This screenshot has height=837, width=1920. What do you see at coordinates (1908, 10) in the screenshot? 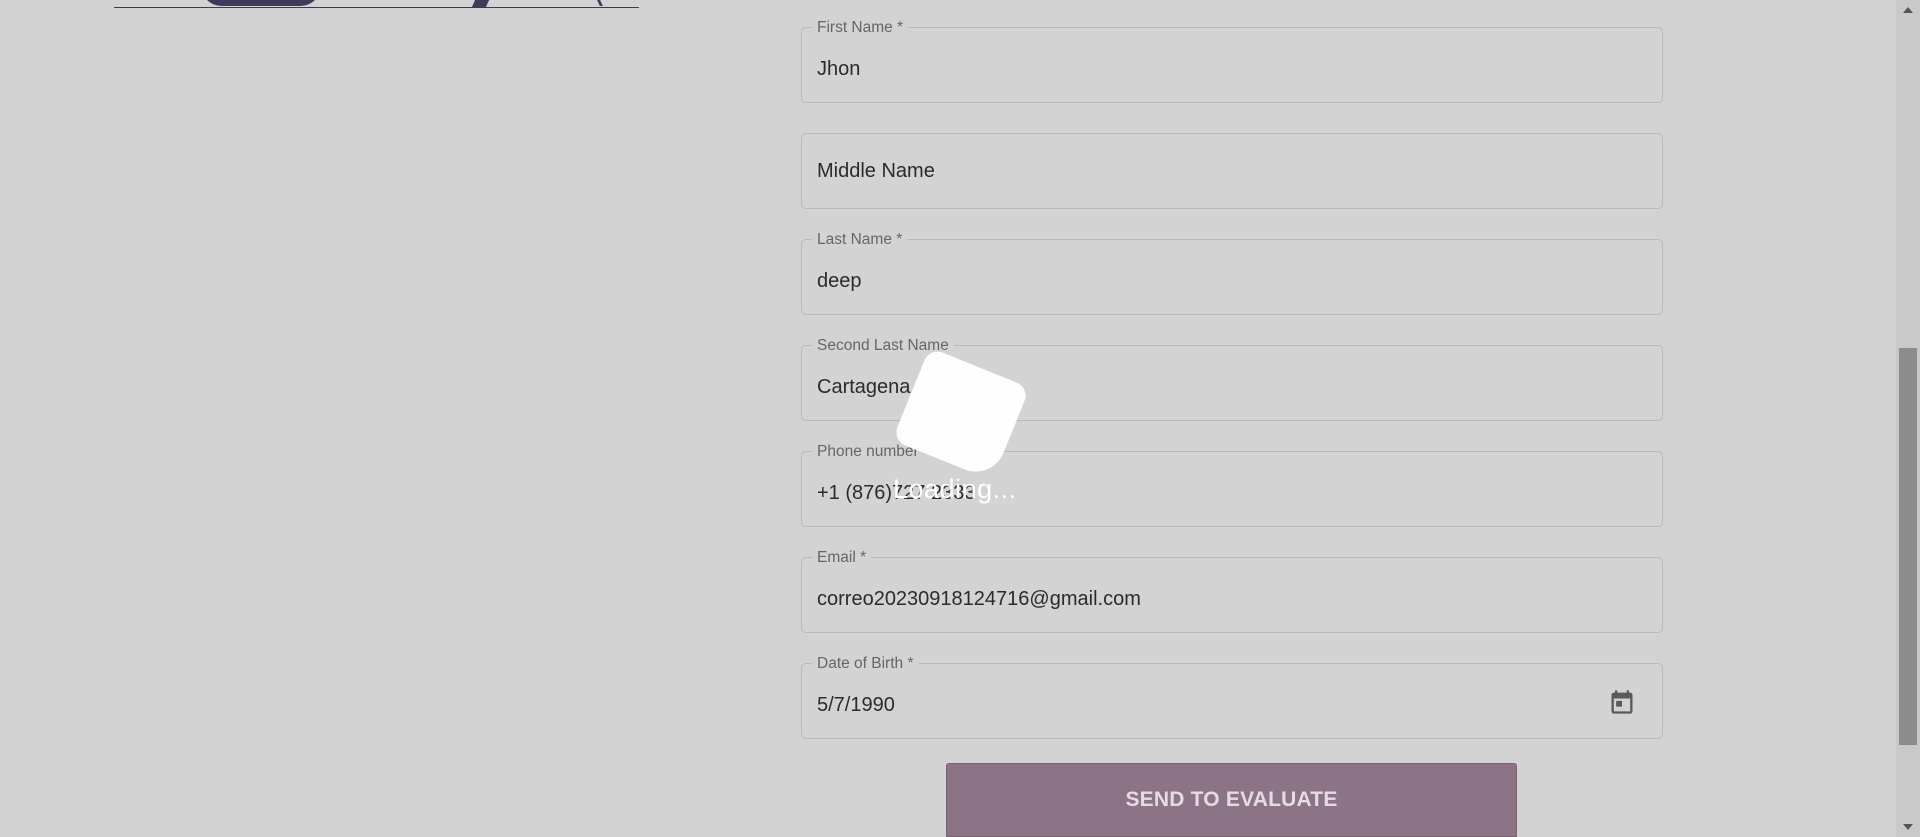
I see `scroll-up-icon` at bounding box center [1908, 10].